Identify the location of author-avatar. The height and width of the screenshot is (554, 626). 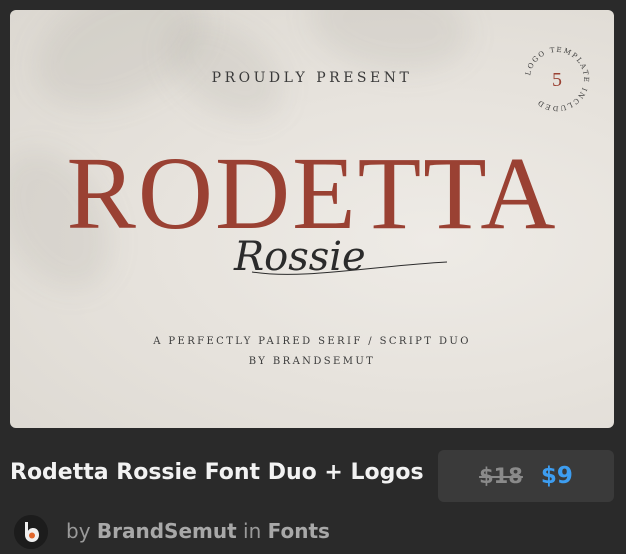
(31, 532).